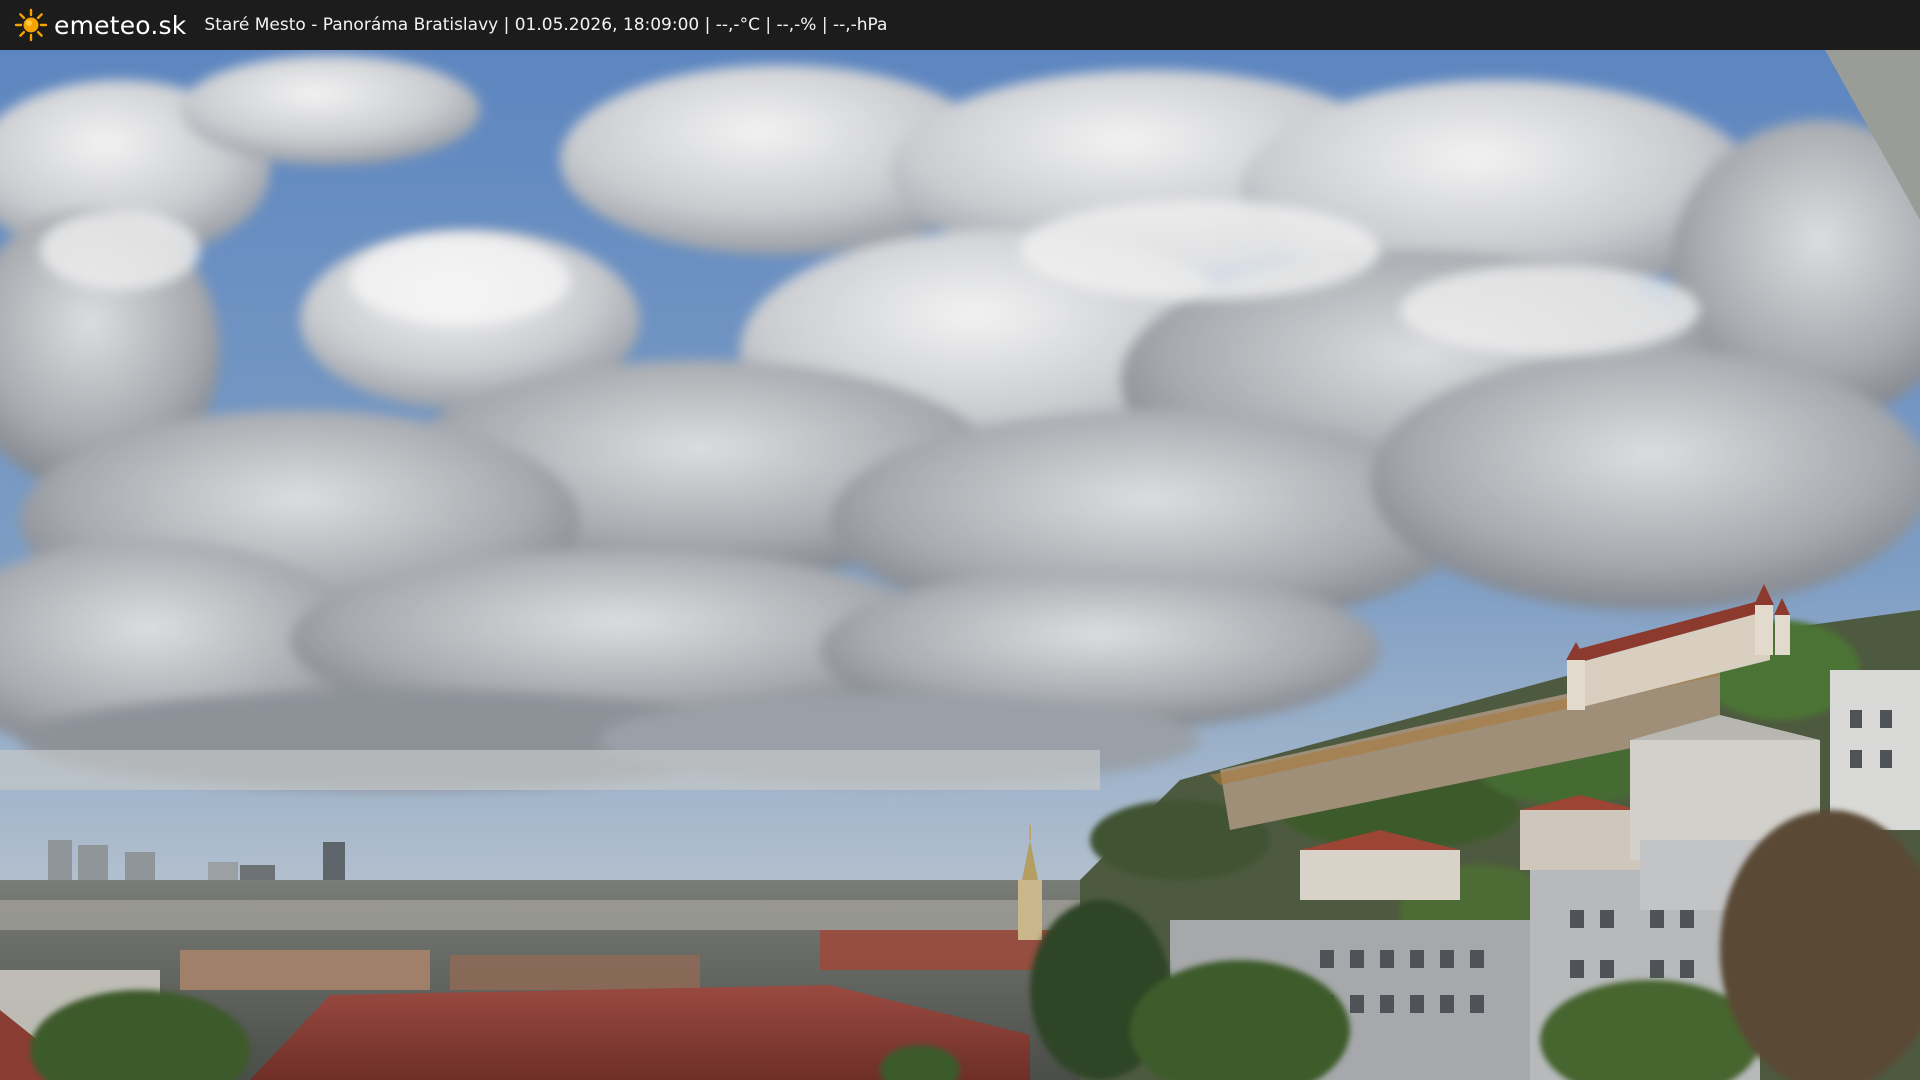 The height and width of the screenshot is (1080, 1920). I want to click on brand-name: emeteo.sk, so click(120, 25).